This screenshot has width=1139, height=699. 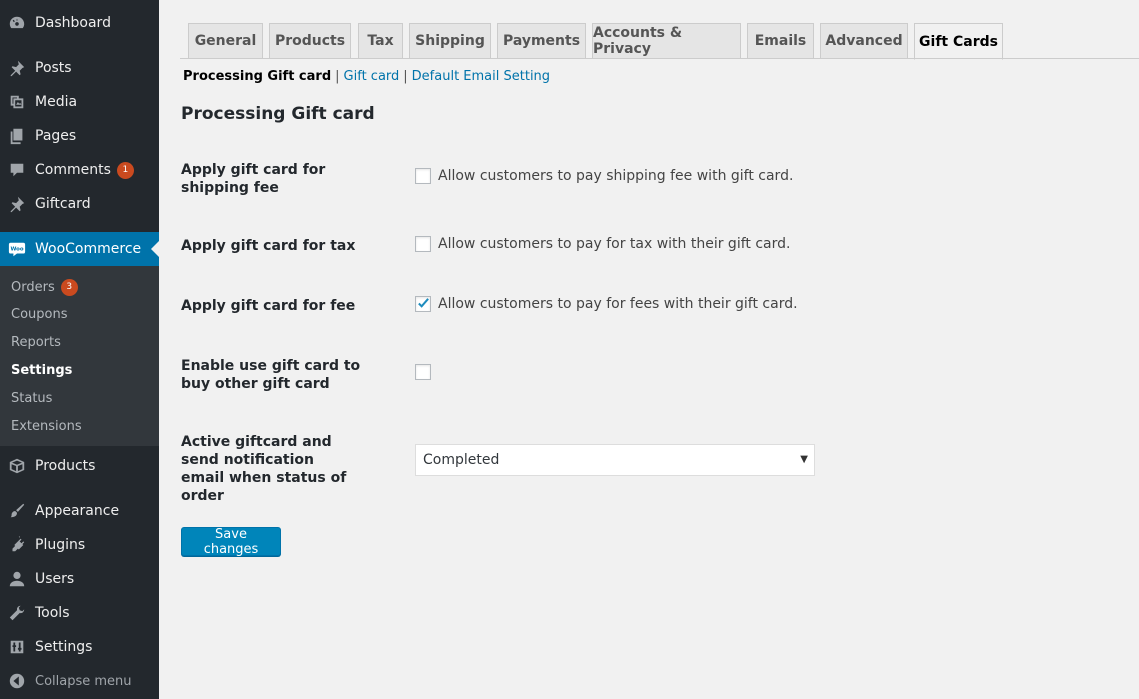 What do you see at coordinates (17, 647) in the screenshot?
I see `settings-sliders-icon` at bounding box center [17, 647].